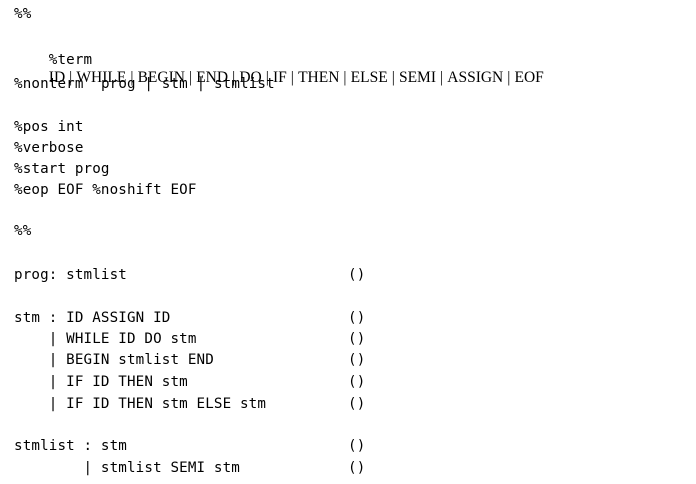 This screenshot has width=696, height=484. Describe the element at coordinates (70, 60) in the screenshot. I see `term-directive: %term` at that location.